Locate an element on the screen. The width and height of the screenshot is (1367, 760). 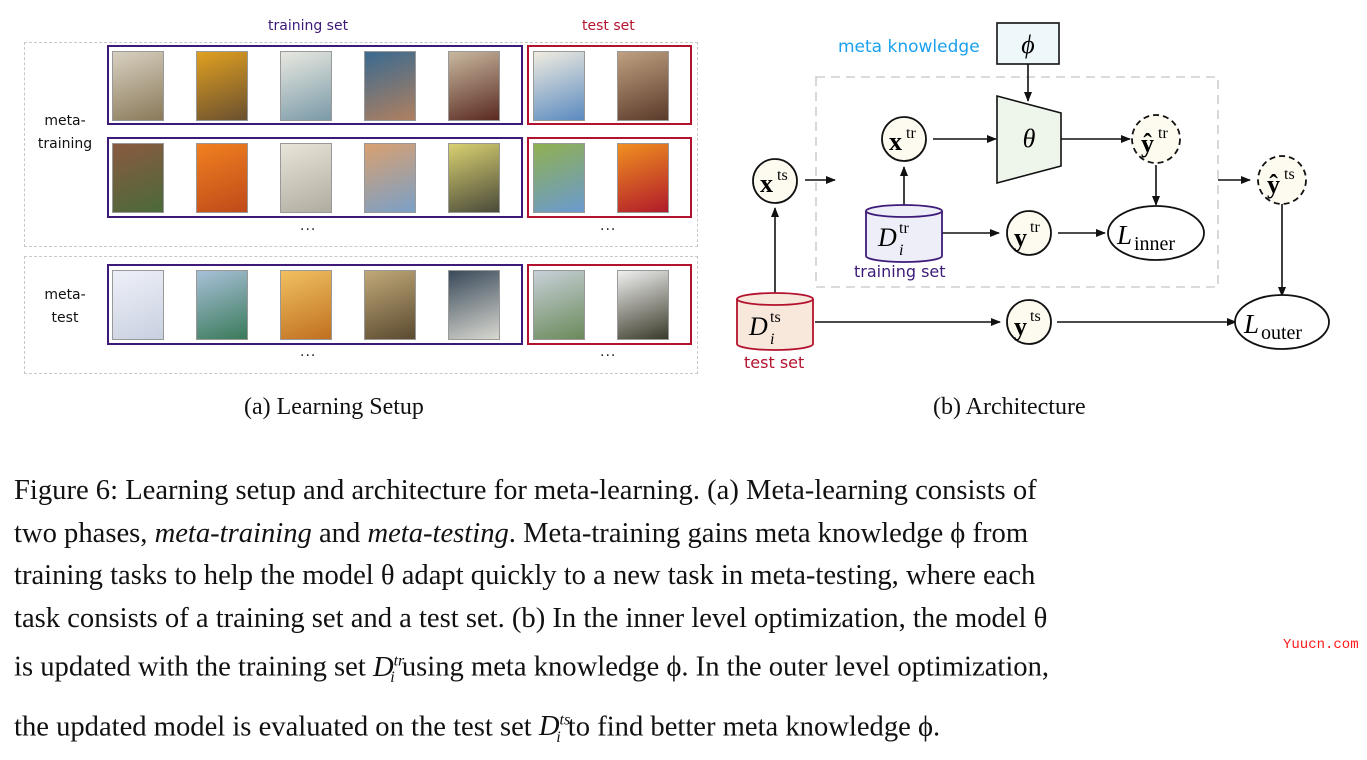
caption-text: to find better meta knowledge ϕ. is located at coordinates (750, 727).